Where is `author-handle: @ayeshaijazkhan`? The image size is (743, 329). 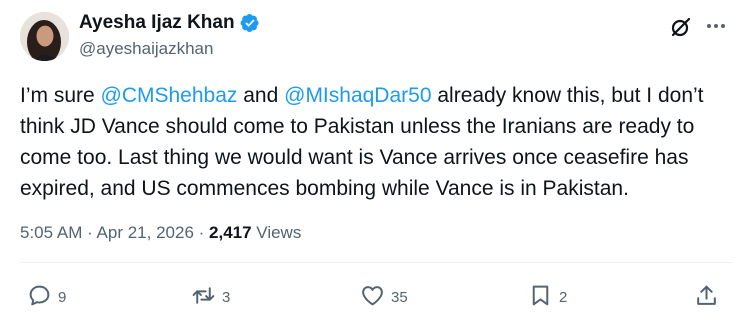
author-handle: @ayeshaijazkhan is located at coordinates (146, 49).